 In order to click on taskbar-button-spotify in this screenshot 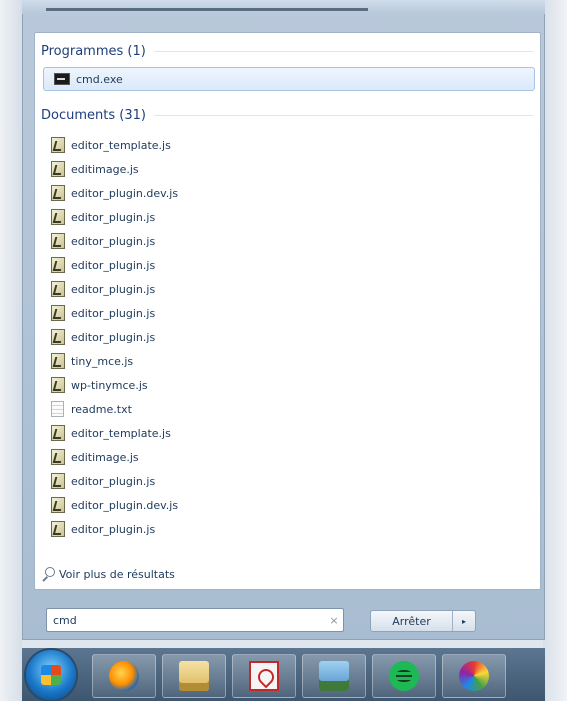, I will do `click(404, 676)`.